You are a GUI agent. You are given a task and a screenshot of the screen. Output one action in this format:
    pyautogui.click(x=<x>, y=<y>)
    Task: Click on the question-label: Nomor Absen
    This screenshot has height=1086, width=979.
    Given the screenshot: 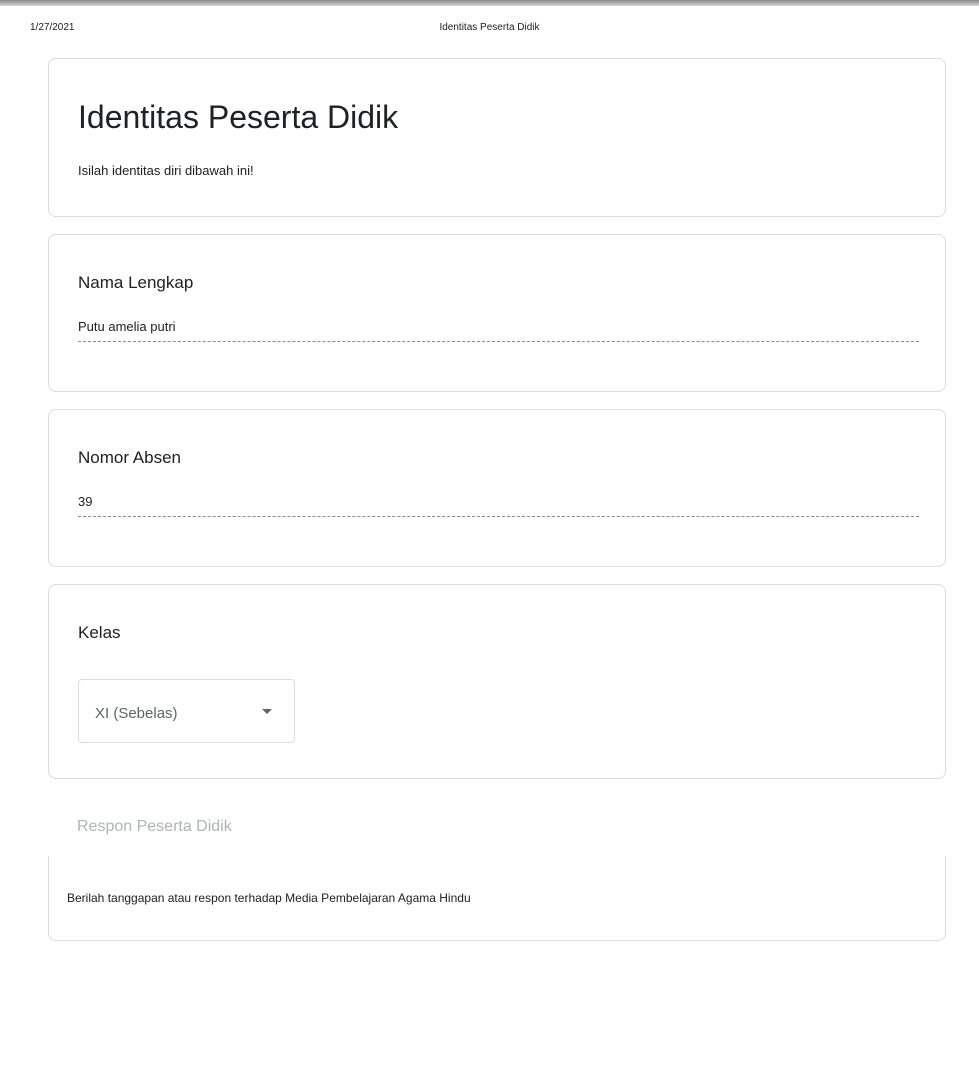 What is the action you would take?
    pyautogui.click(x=129, y=457)
    